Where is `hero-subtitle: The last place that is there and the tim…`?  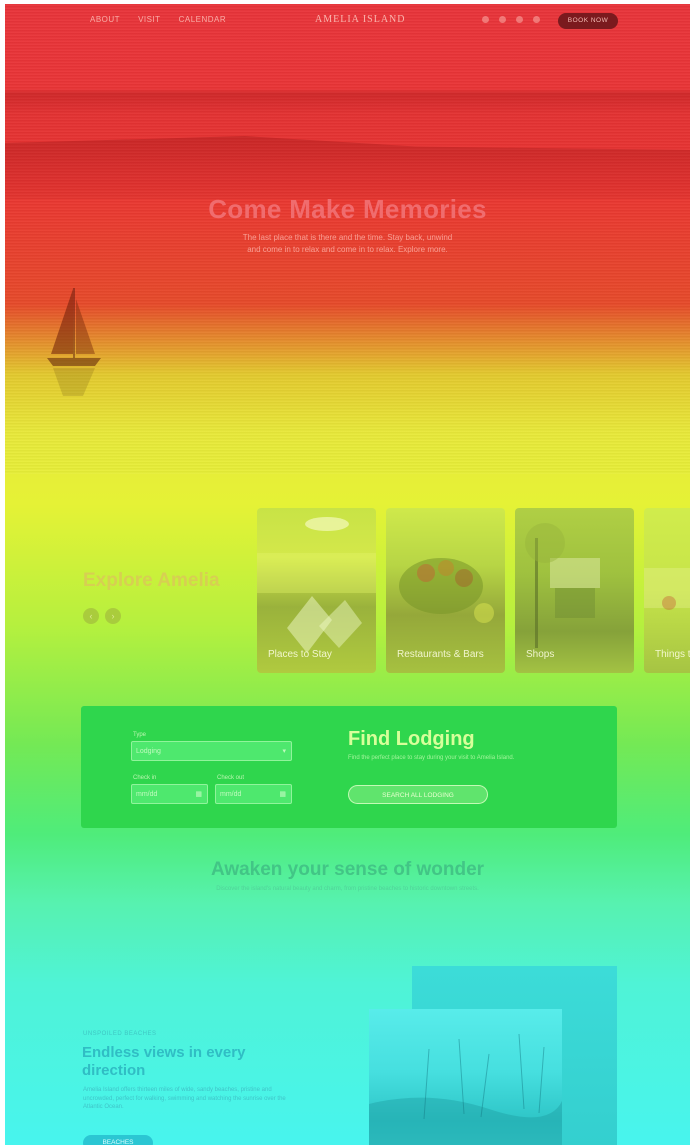
hero-subtitle: The last place that is there and the tim… is located at coordinates (347, 243).